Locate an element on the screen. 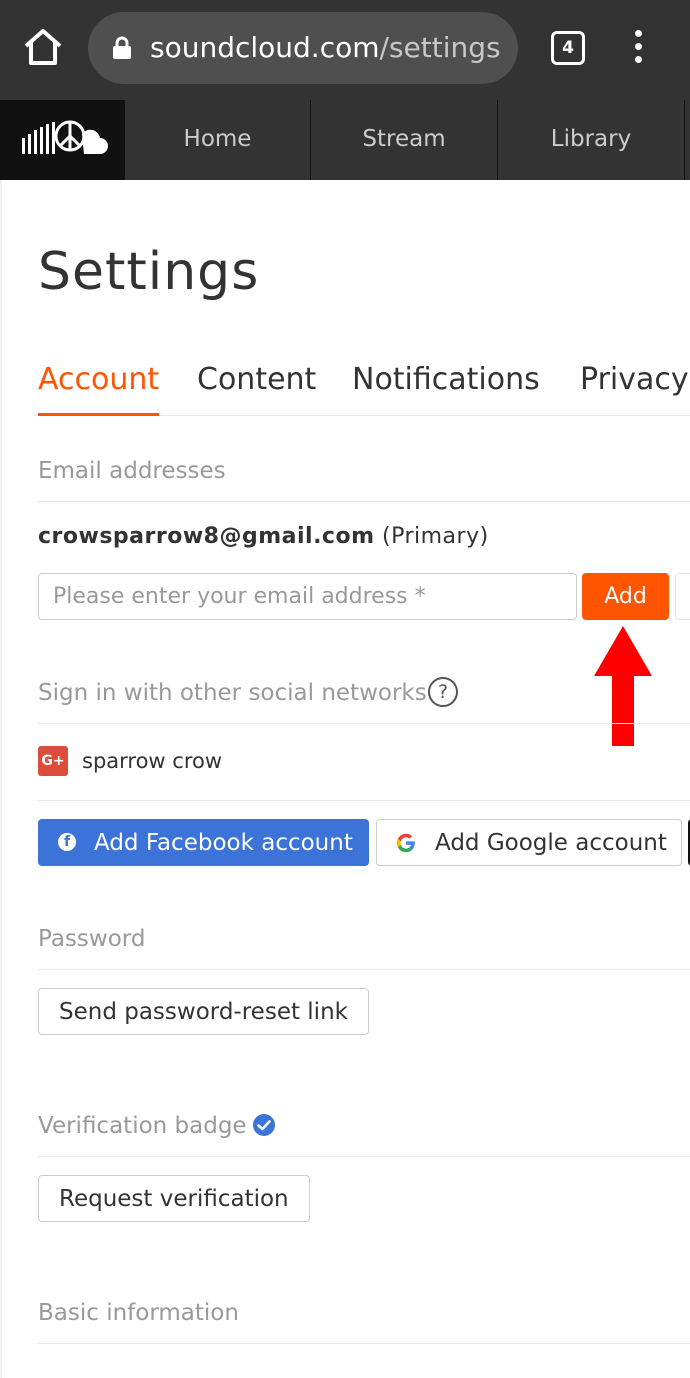  site-header: Home Stream Library is located at coordinates (345, 140).